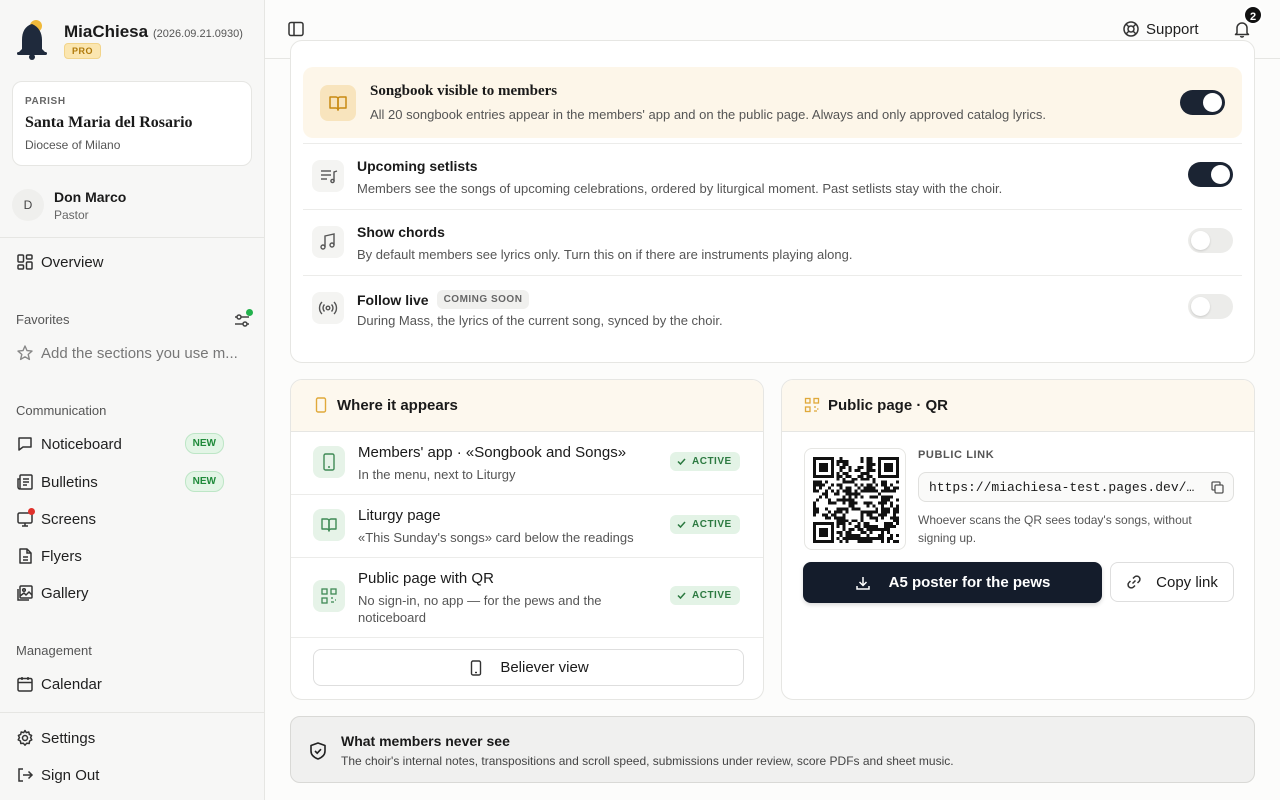  I want to click on qr-code-image, so click(856, 500).